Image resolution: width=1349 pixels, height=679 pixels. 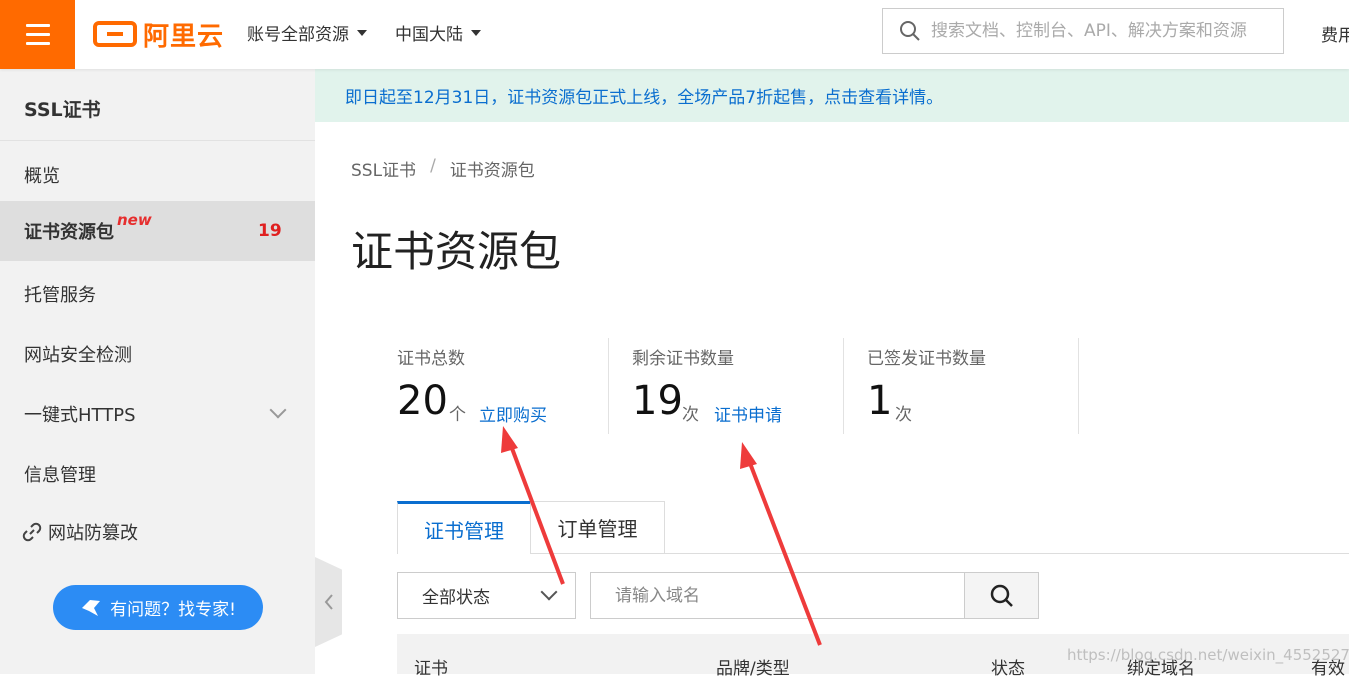 I want to click on ask-expert-label: 有问题？找专家!, so click(x=173, y=610).